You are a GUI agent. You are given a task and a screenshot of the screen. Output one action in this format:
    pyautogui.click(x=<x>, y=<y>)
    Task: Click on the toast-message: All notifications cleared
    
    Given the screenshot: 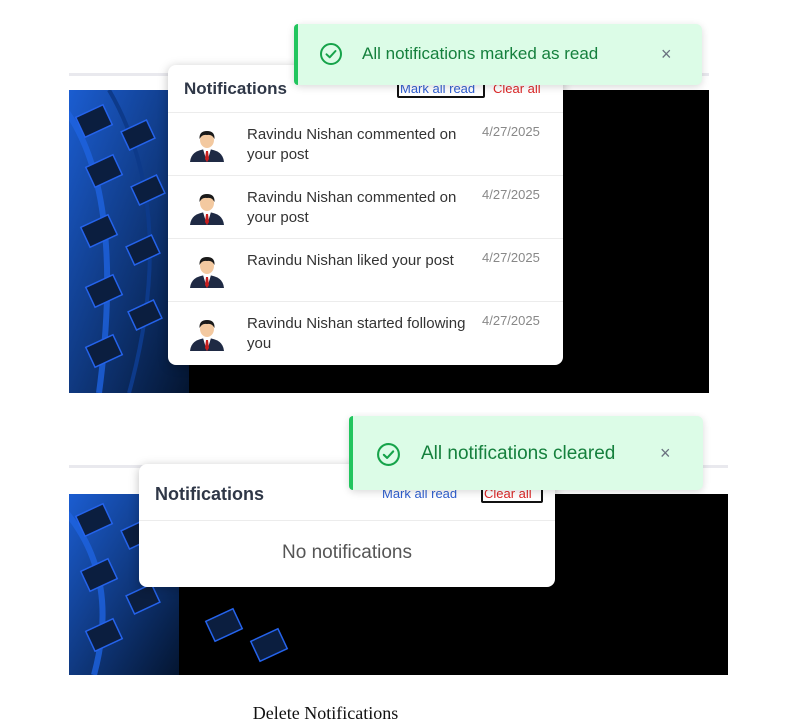 What is the action you would take?
    pyautogui.click(x=518, y=453)
    